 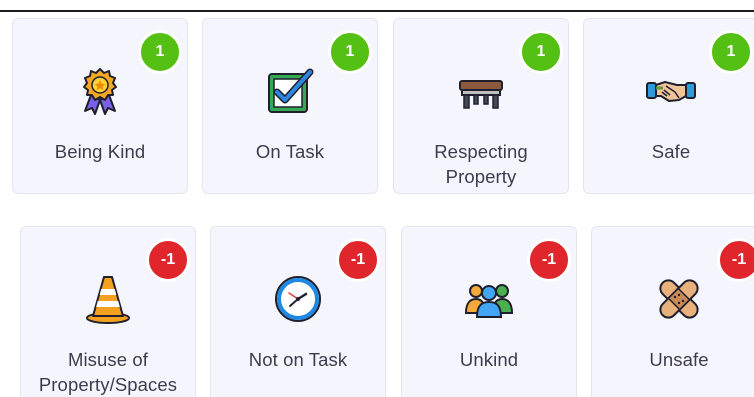 I want to click on skill-card-not-on-task: Not on Task -1, so click(x=298, y=311).